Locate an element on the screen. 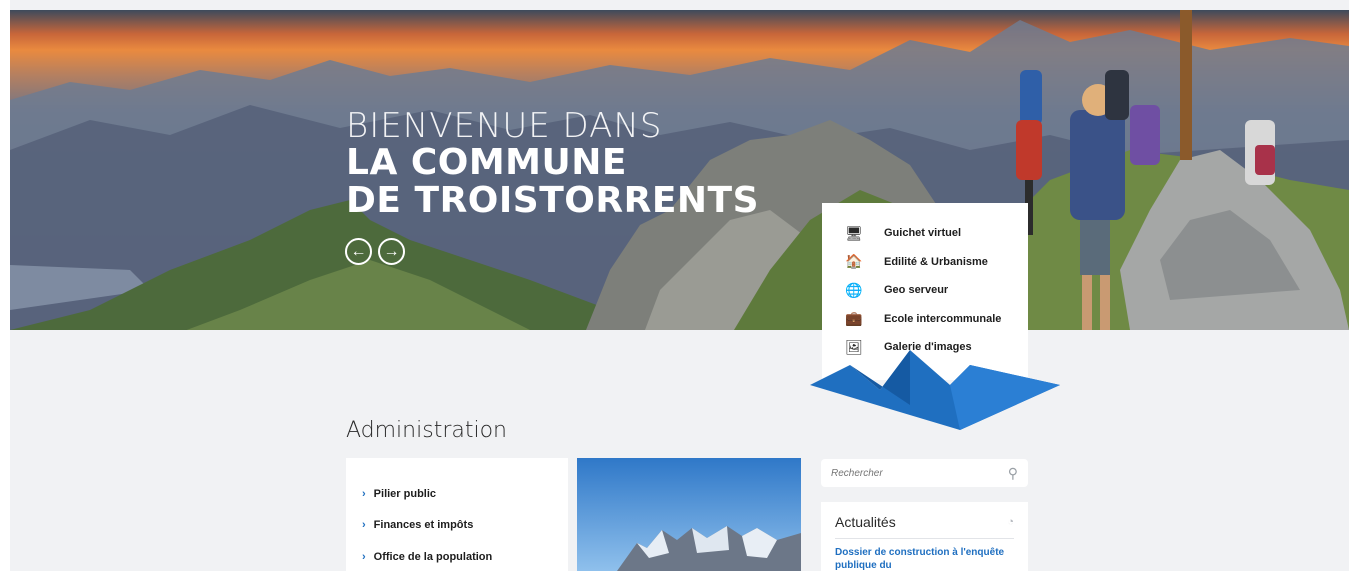 This screenshot has height=571, width=1349. quick-link-label: Geo serveur is located at coordinates (916, 290).